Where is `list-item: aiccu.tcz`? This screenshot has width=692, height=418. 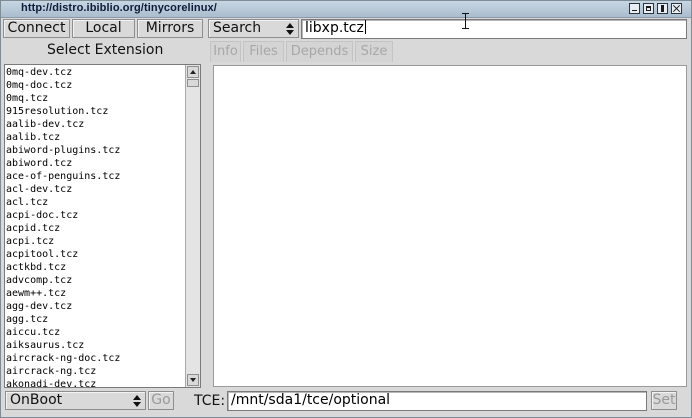 list-item: aiccu.tcz is located at coordinates (63, 332).